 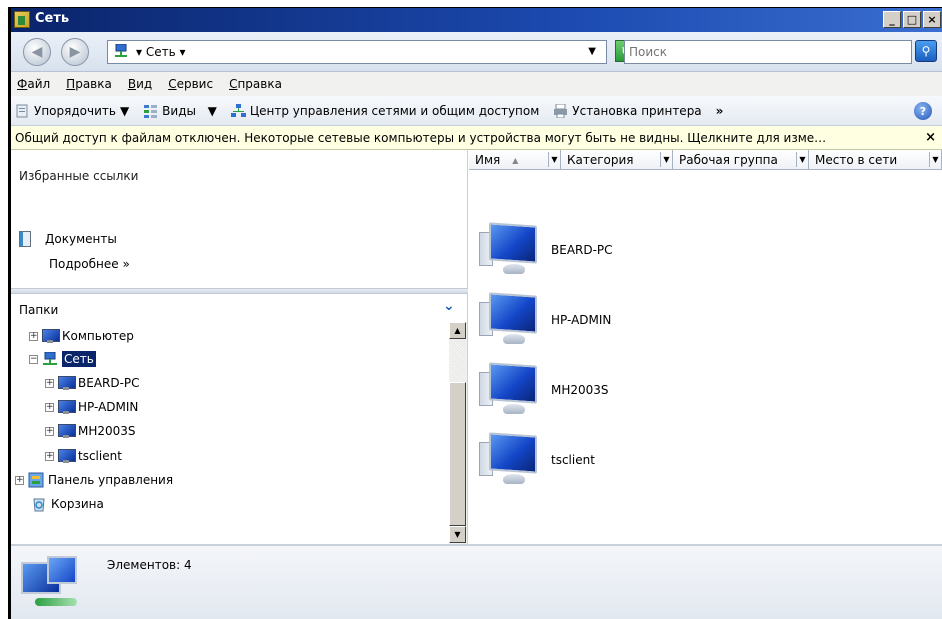 I want to click on info-bar-close-icon: ×, so click(x=930, y=137).